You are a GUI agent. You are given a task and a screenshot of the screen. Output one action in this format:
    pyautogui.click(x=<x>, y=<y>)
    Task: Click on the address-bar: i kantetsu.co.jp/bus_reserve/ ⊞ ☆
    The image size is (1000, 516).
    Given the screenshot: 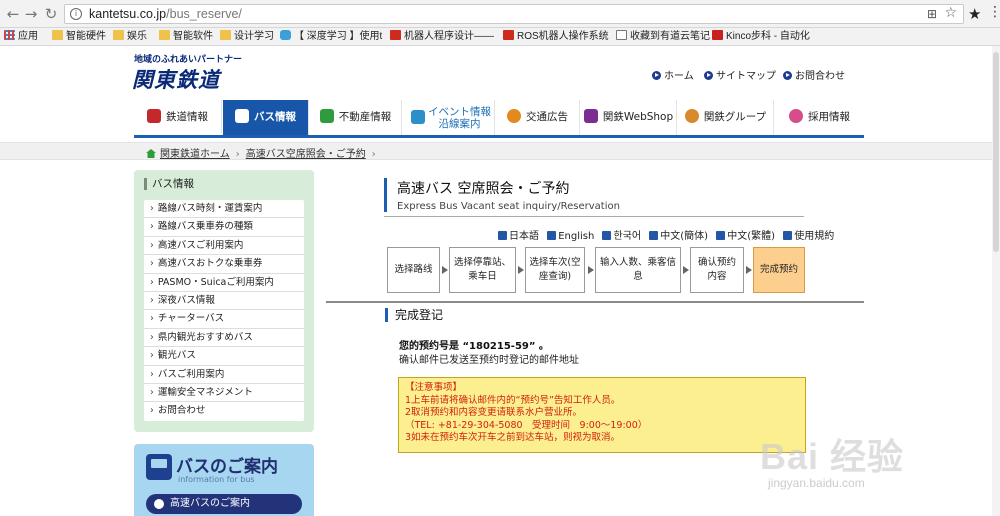 What is the action you would take?
    pyautogui.click(x=514, y=14)
    